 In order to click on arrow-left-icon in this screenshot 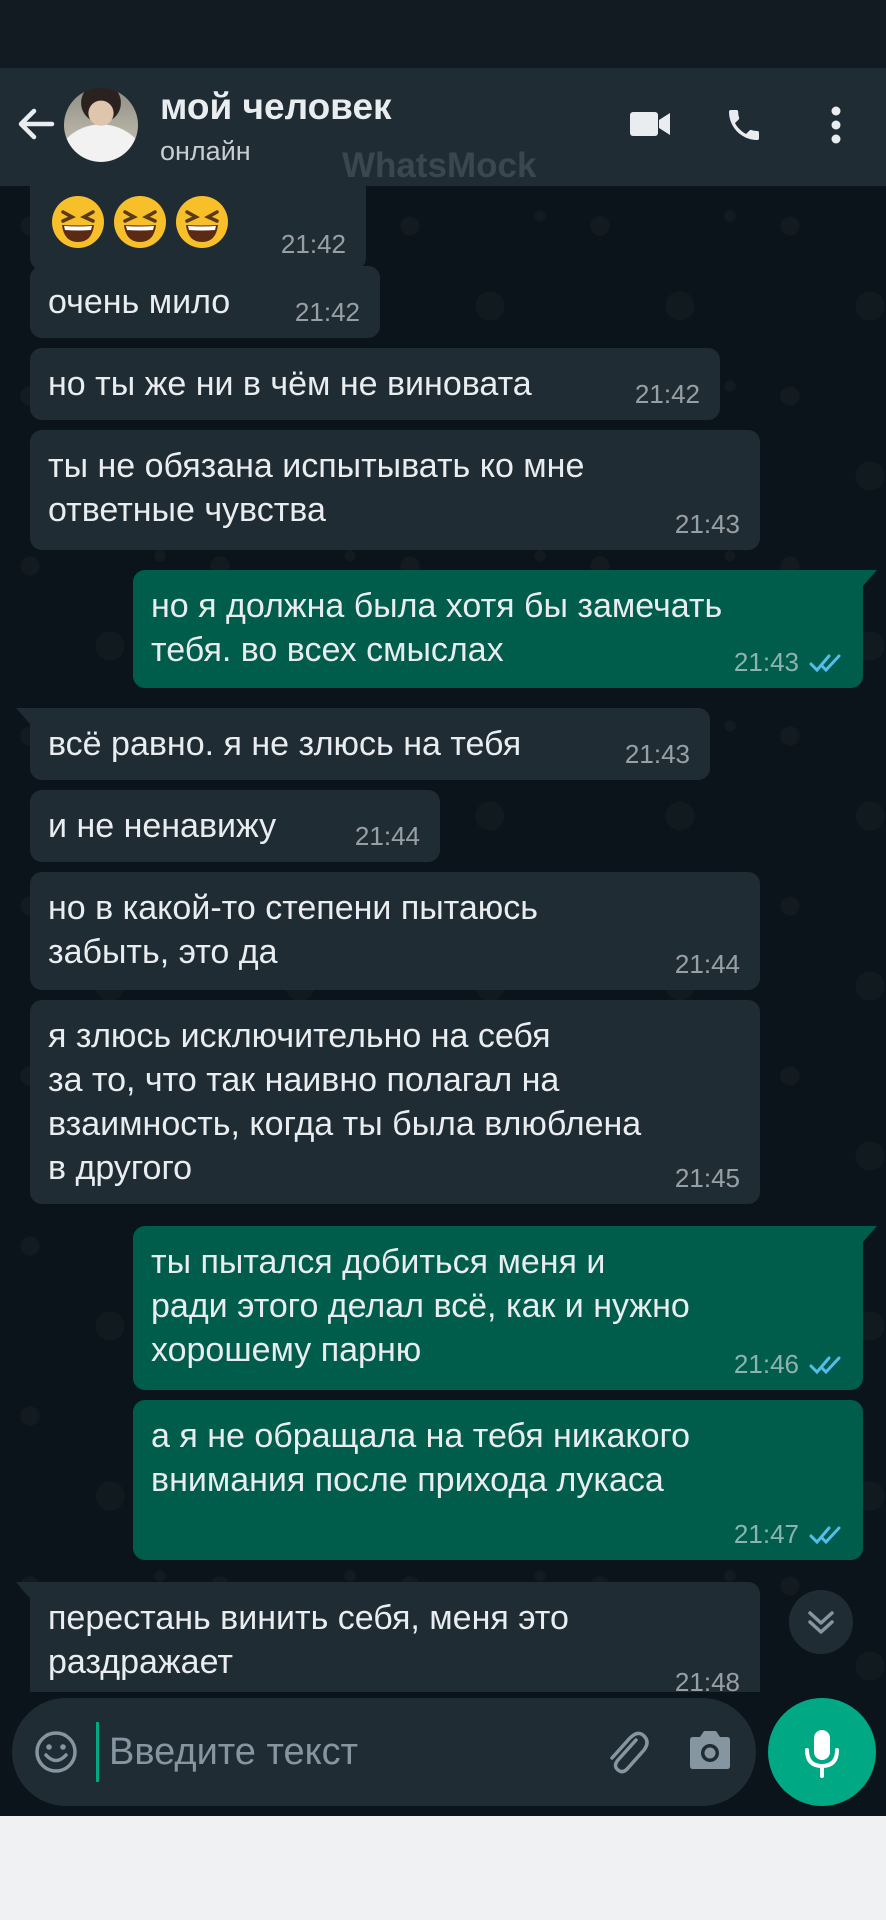, I will do `click(36, 124)`.